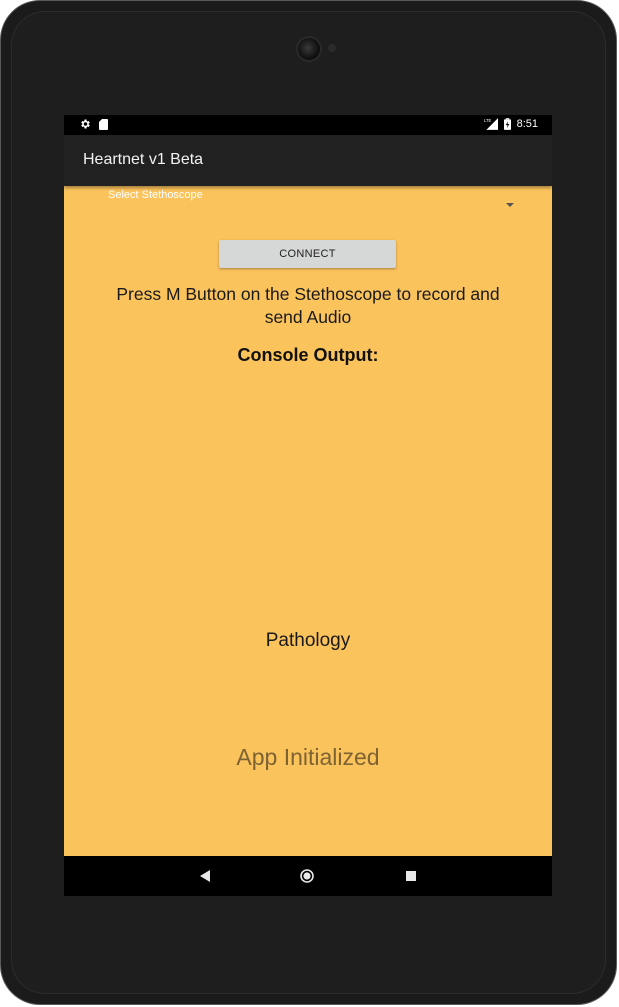 The width and height of the screenshot is (619, 1007). What do you see at coordinates (103, 124) in the screenshot?
I see `sd-card-icon` at bounding box center [103, 124].